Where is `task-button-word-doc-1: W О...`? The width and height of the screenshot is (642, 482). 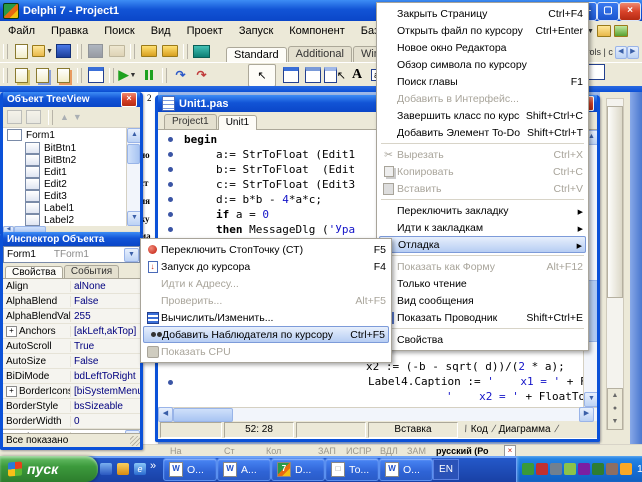
task-button-word-doc-1: W О... is located at coordinates (190, 469).